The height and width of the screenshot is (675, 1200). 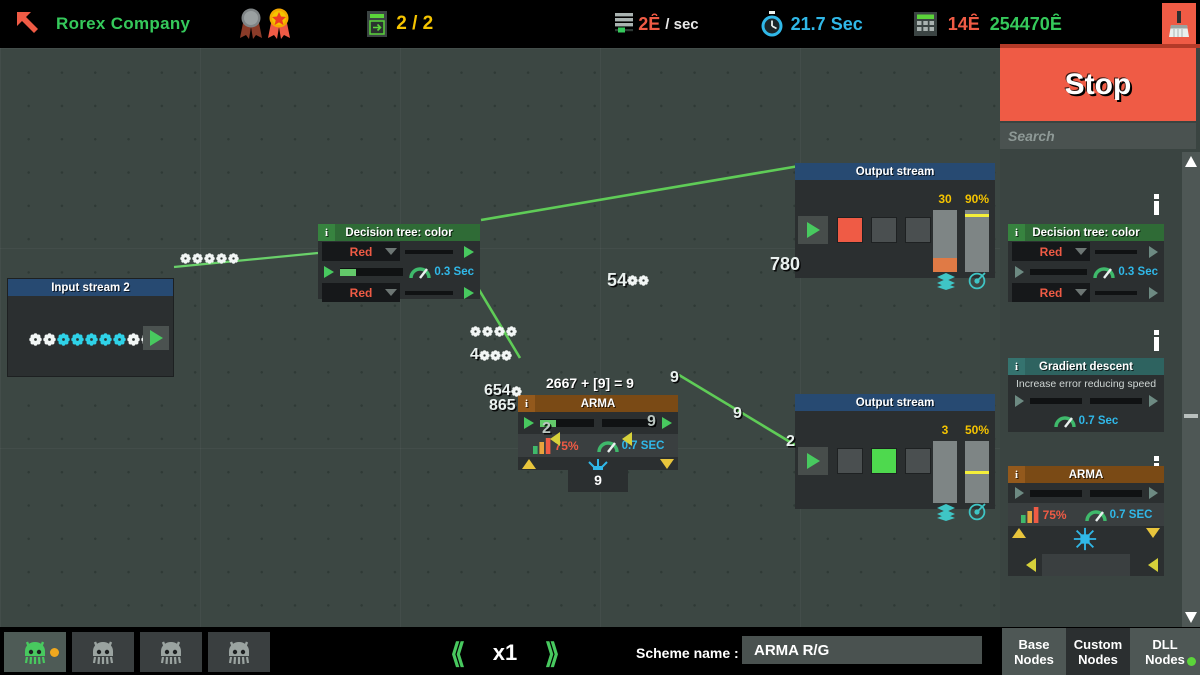 What do you see at coordinates (1165, 644) in the screenshot?
I see `tab-label-line1: DLL` at bounding box center [1165, 644].